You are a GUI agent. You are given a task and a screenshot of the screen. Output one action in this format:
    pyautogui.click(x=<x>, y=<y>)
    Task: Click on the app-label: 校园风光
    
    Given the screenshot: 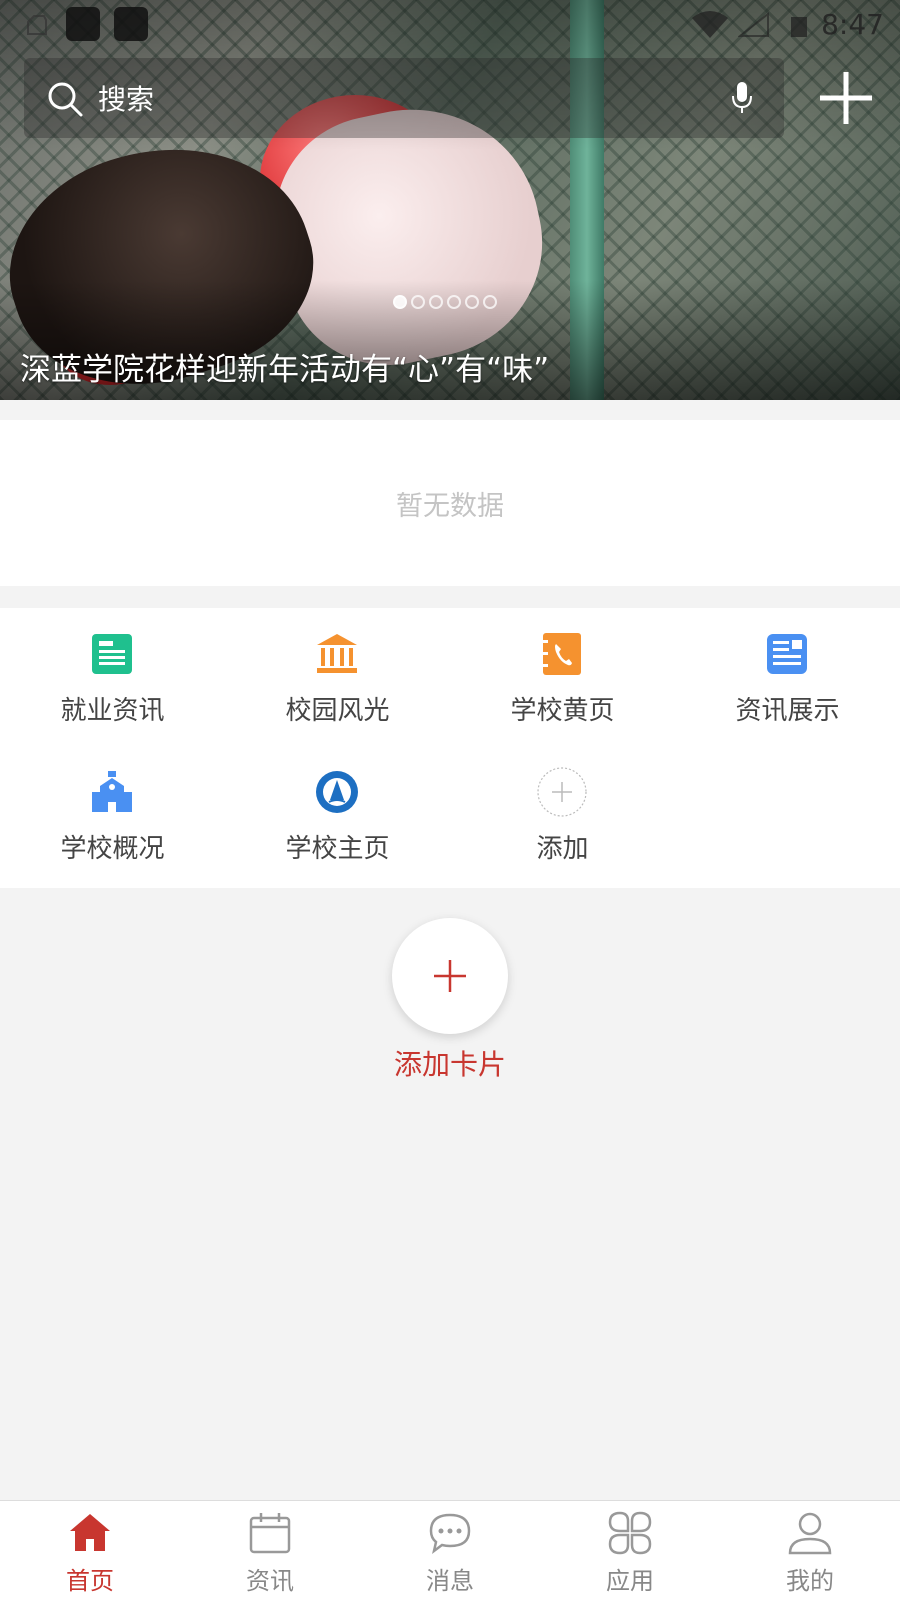 What is the action you would take?
    pyautogui.click(x=337, y=711)
    